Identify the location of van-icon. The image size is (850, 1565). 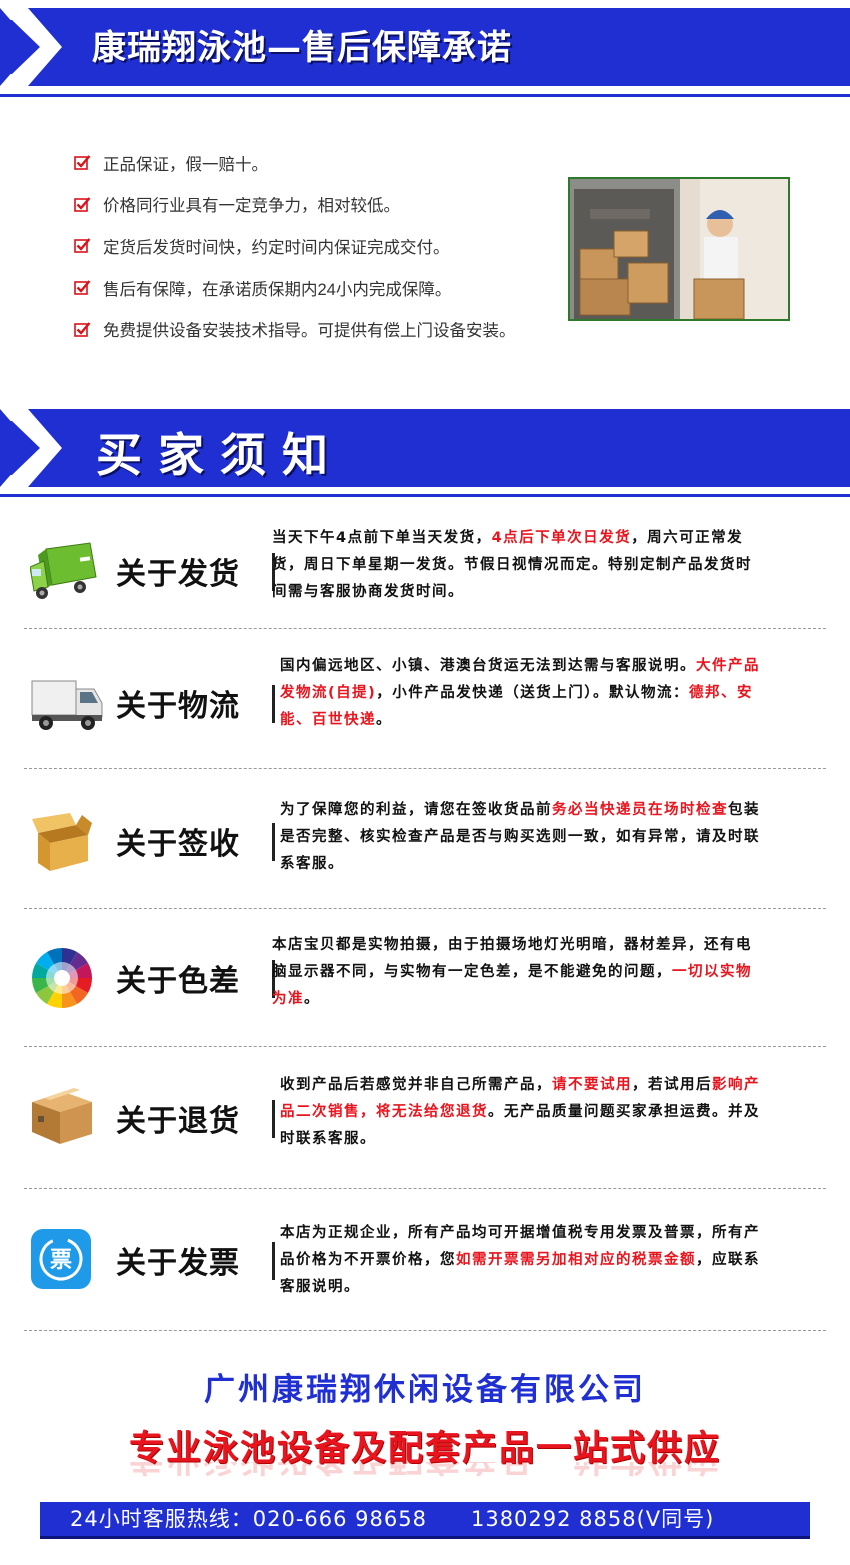
(67, 705).